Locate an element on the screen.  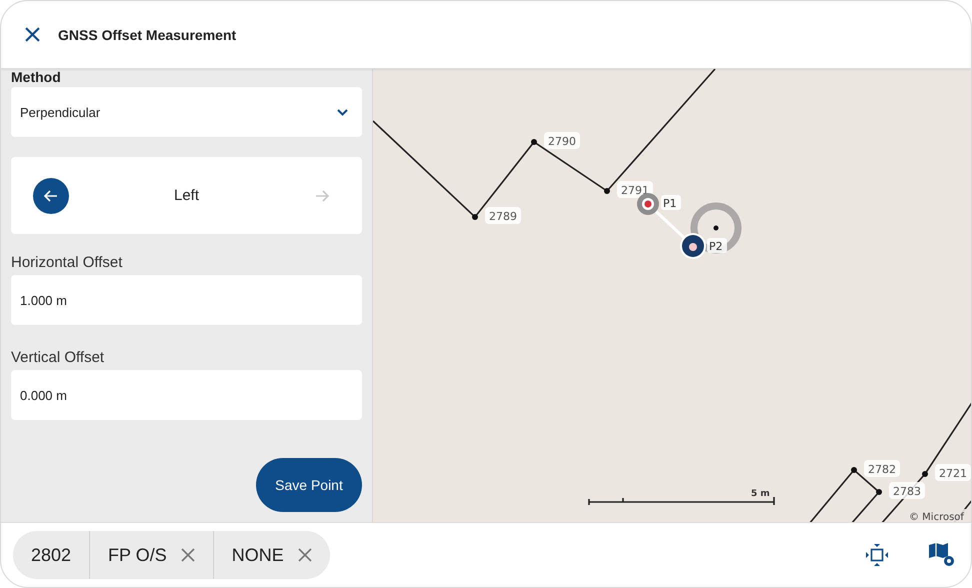
filter-chip: 2802 is located at coordinates (51, 555).